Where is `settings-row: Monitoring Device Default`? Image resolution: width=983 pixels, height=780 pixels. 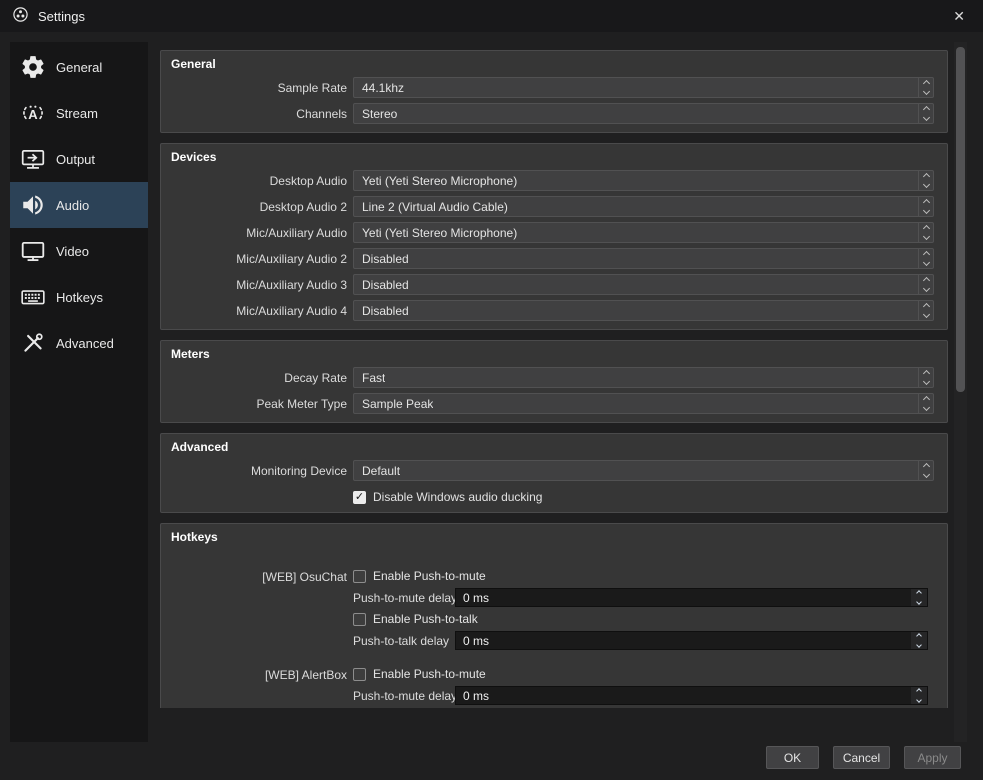 settings-row: Monitoring Device Default is located at coordinates (552, 470).